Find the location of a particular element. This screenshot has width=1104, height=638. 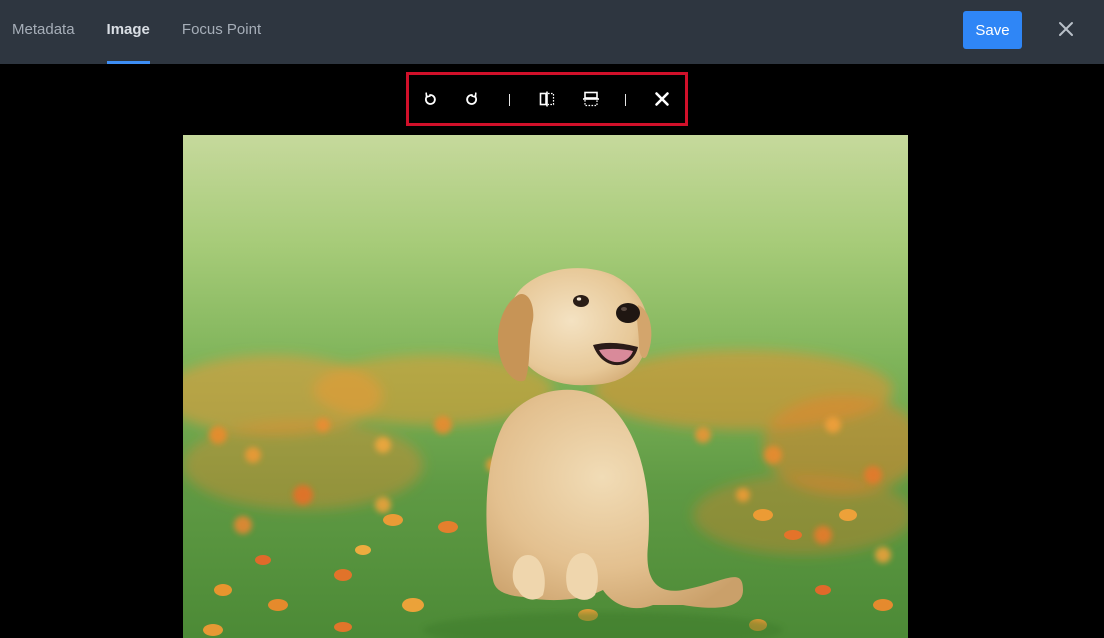

image-edit-toolbar is located at coordinates (547, 99).